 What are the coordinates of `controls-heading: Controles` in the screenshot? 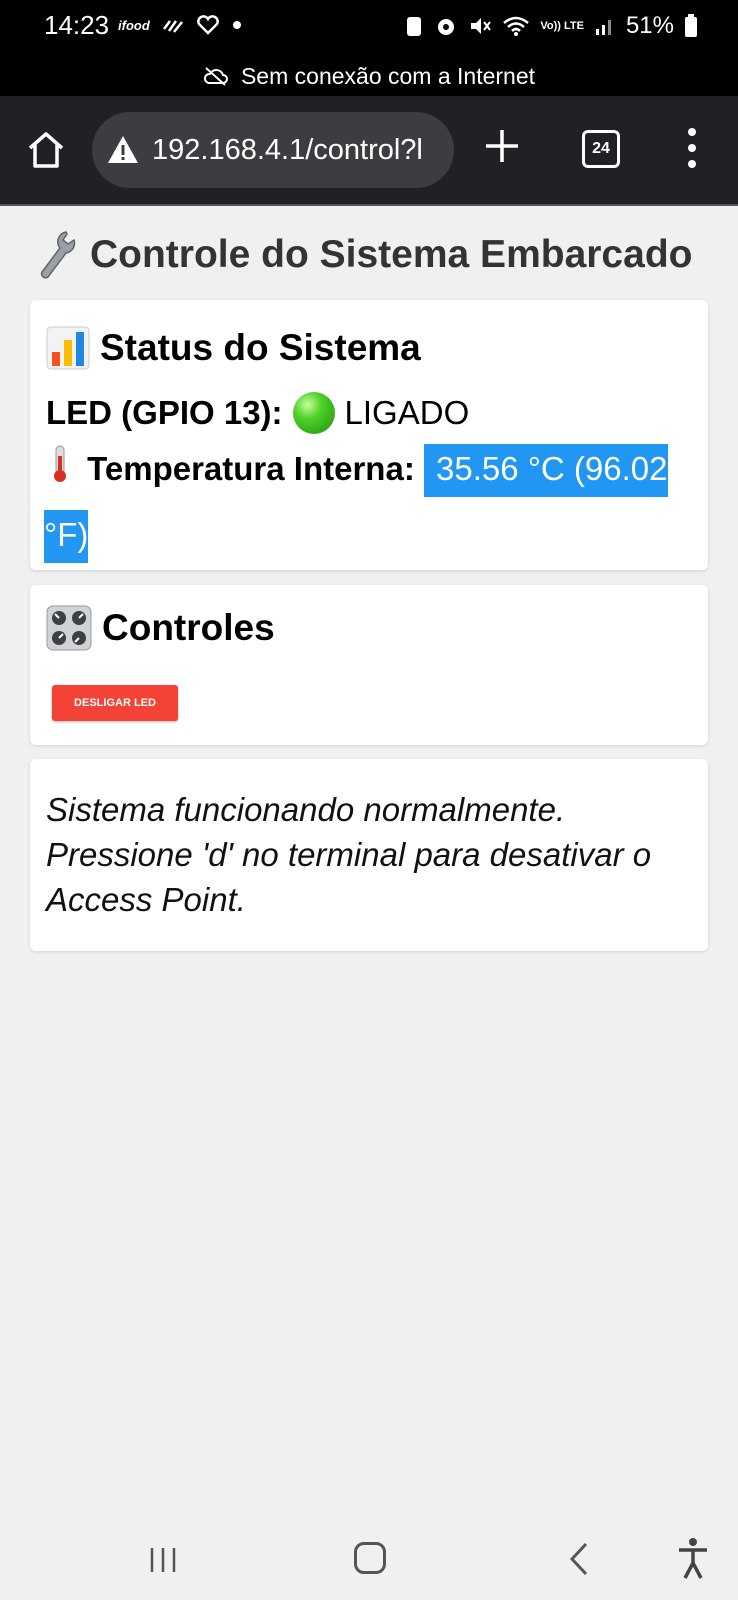 It's located at (160, 628).